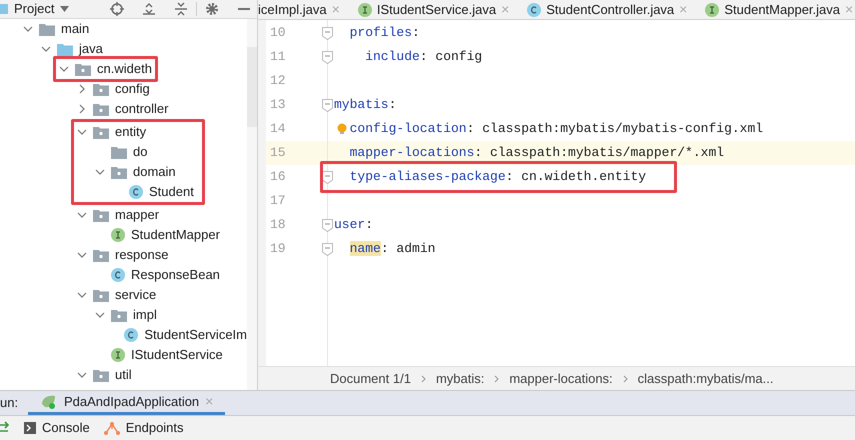 The width and height of the screenshot is (855, 440). What do you see at coordinates (175, 275) in the screenshot?
I see `tree-item: ResponseBean` at bounding box center [175, 275].